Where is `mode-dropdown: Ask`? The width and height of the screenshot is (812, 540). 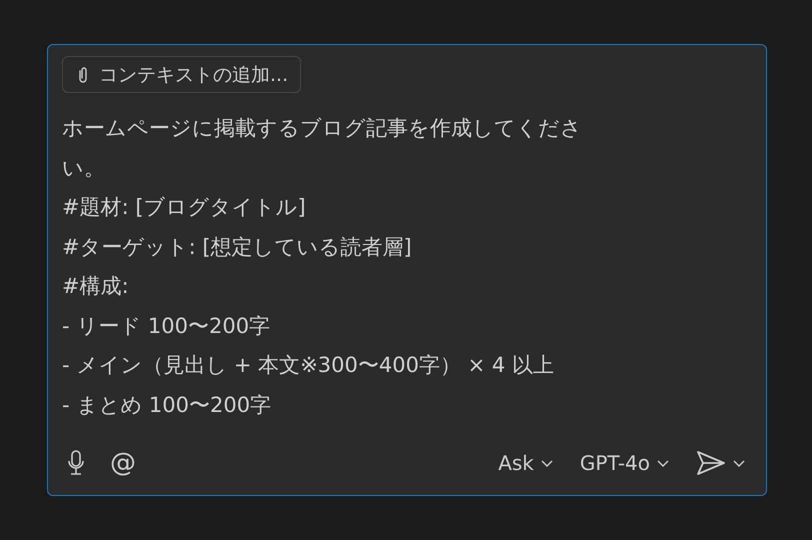 mode-dropdown: Ask is located at coordinates (526, 463).